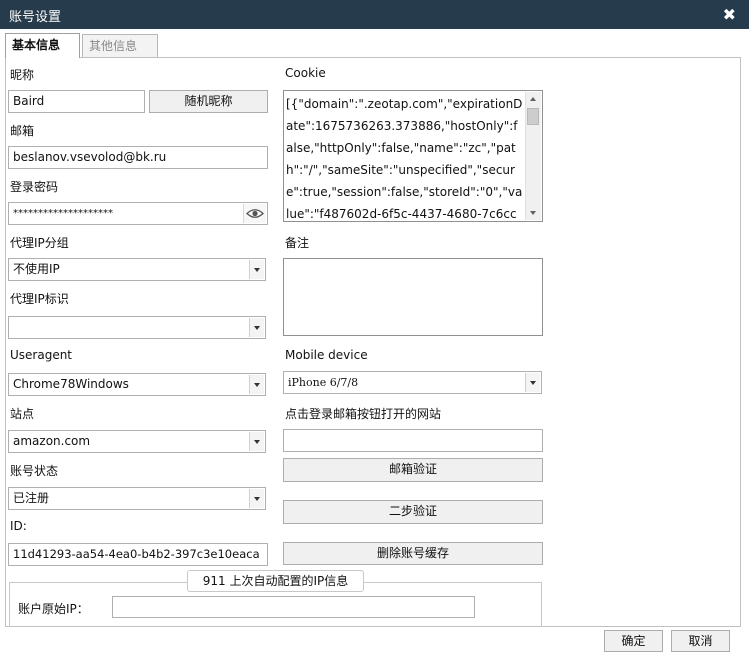 This screenshot has height=657, width=749. I want to click on account-status-value: 已注册, so click(31, 498).